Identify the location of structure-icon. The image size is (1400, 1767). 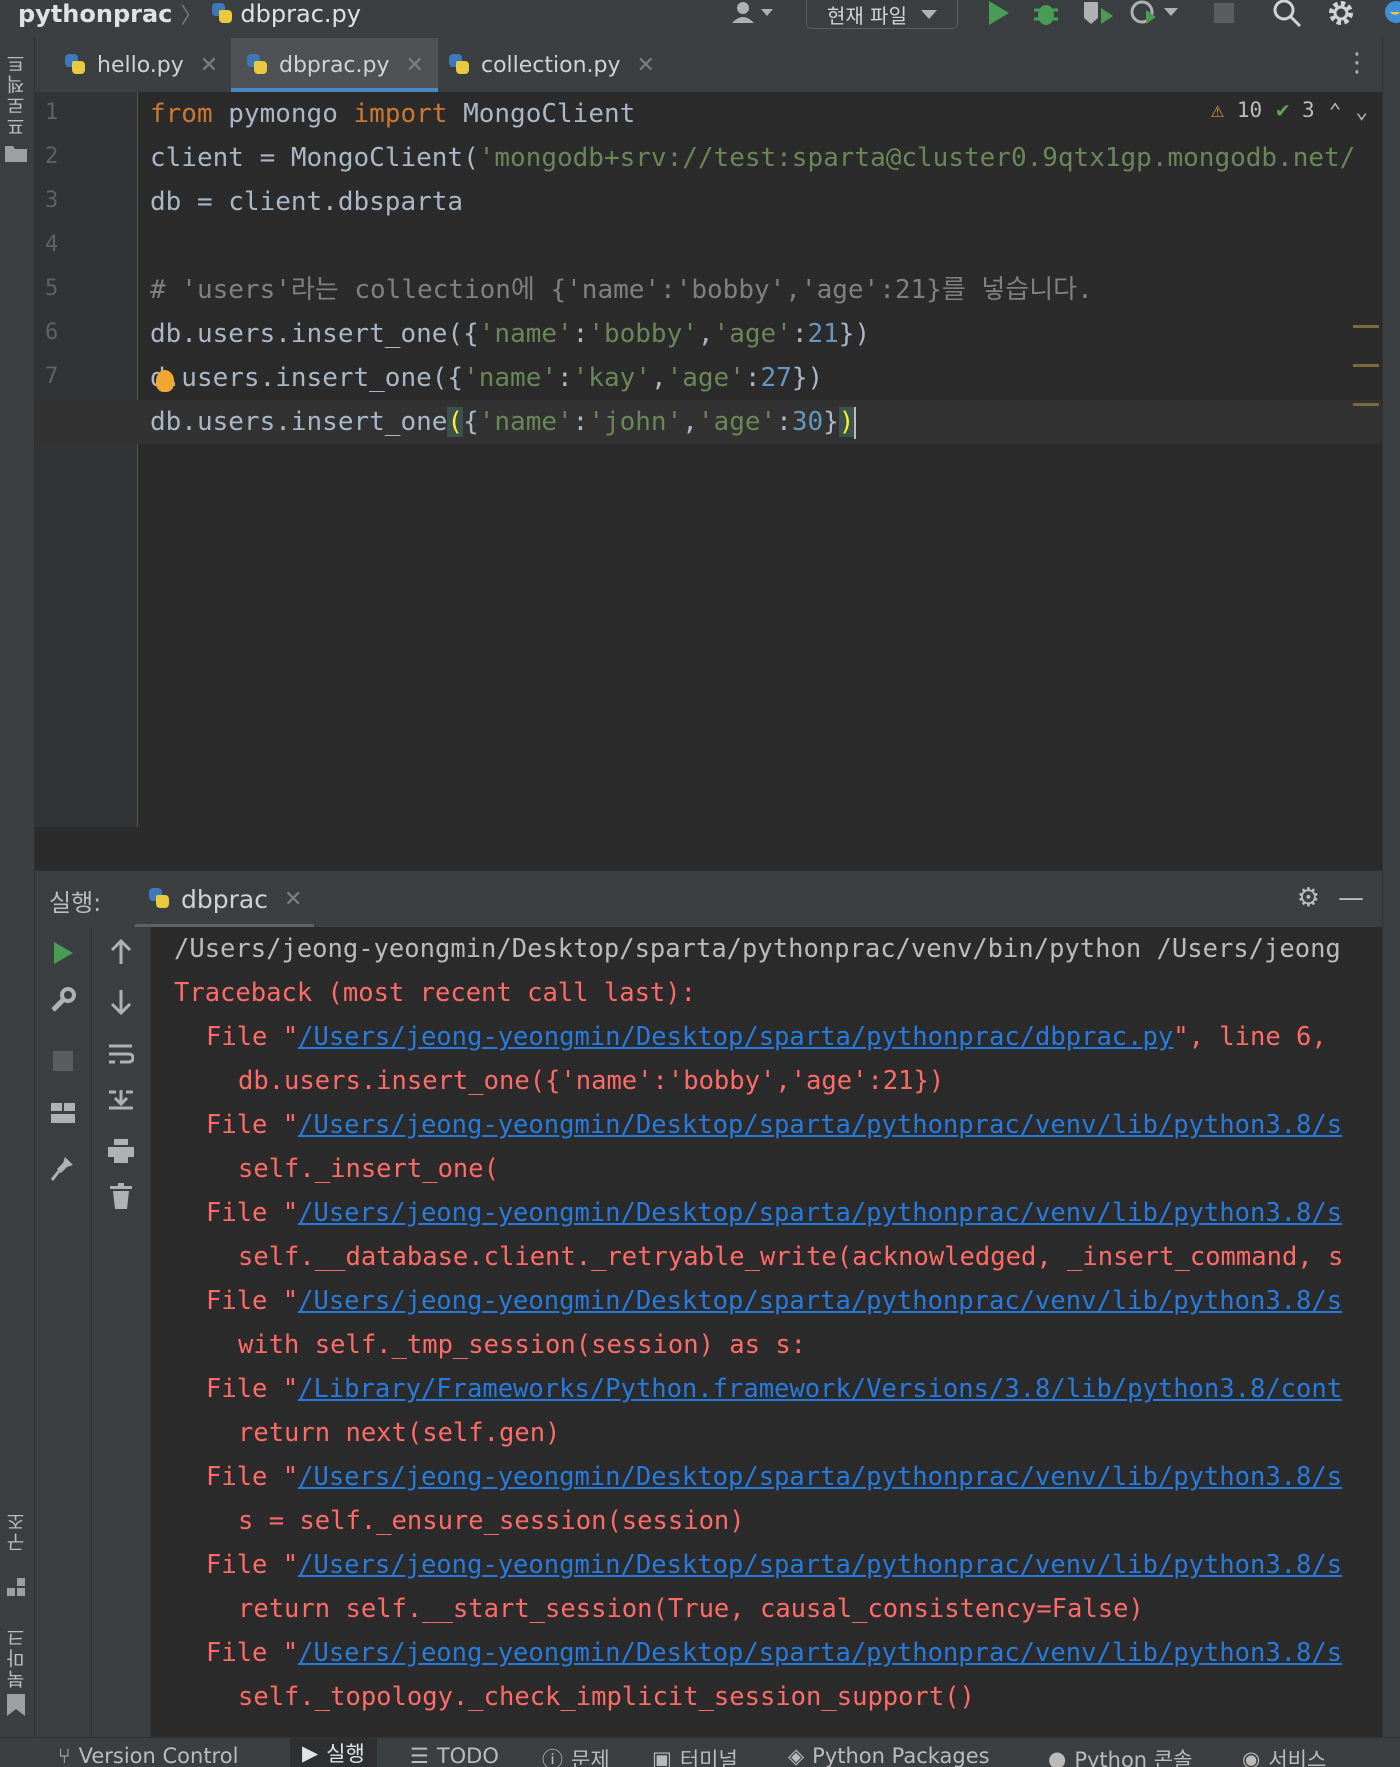
(17, 1590).